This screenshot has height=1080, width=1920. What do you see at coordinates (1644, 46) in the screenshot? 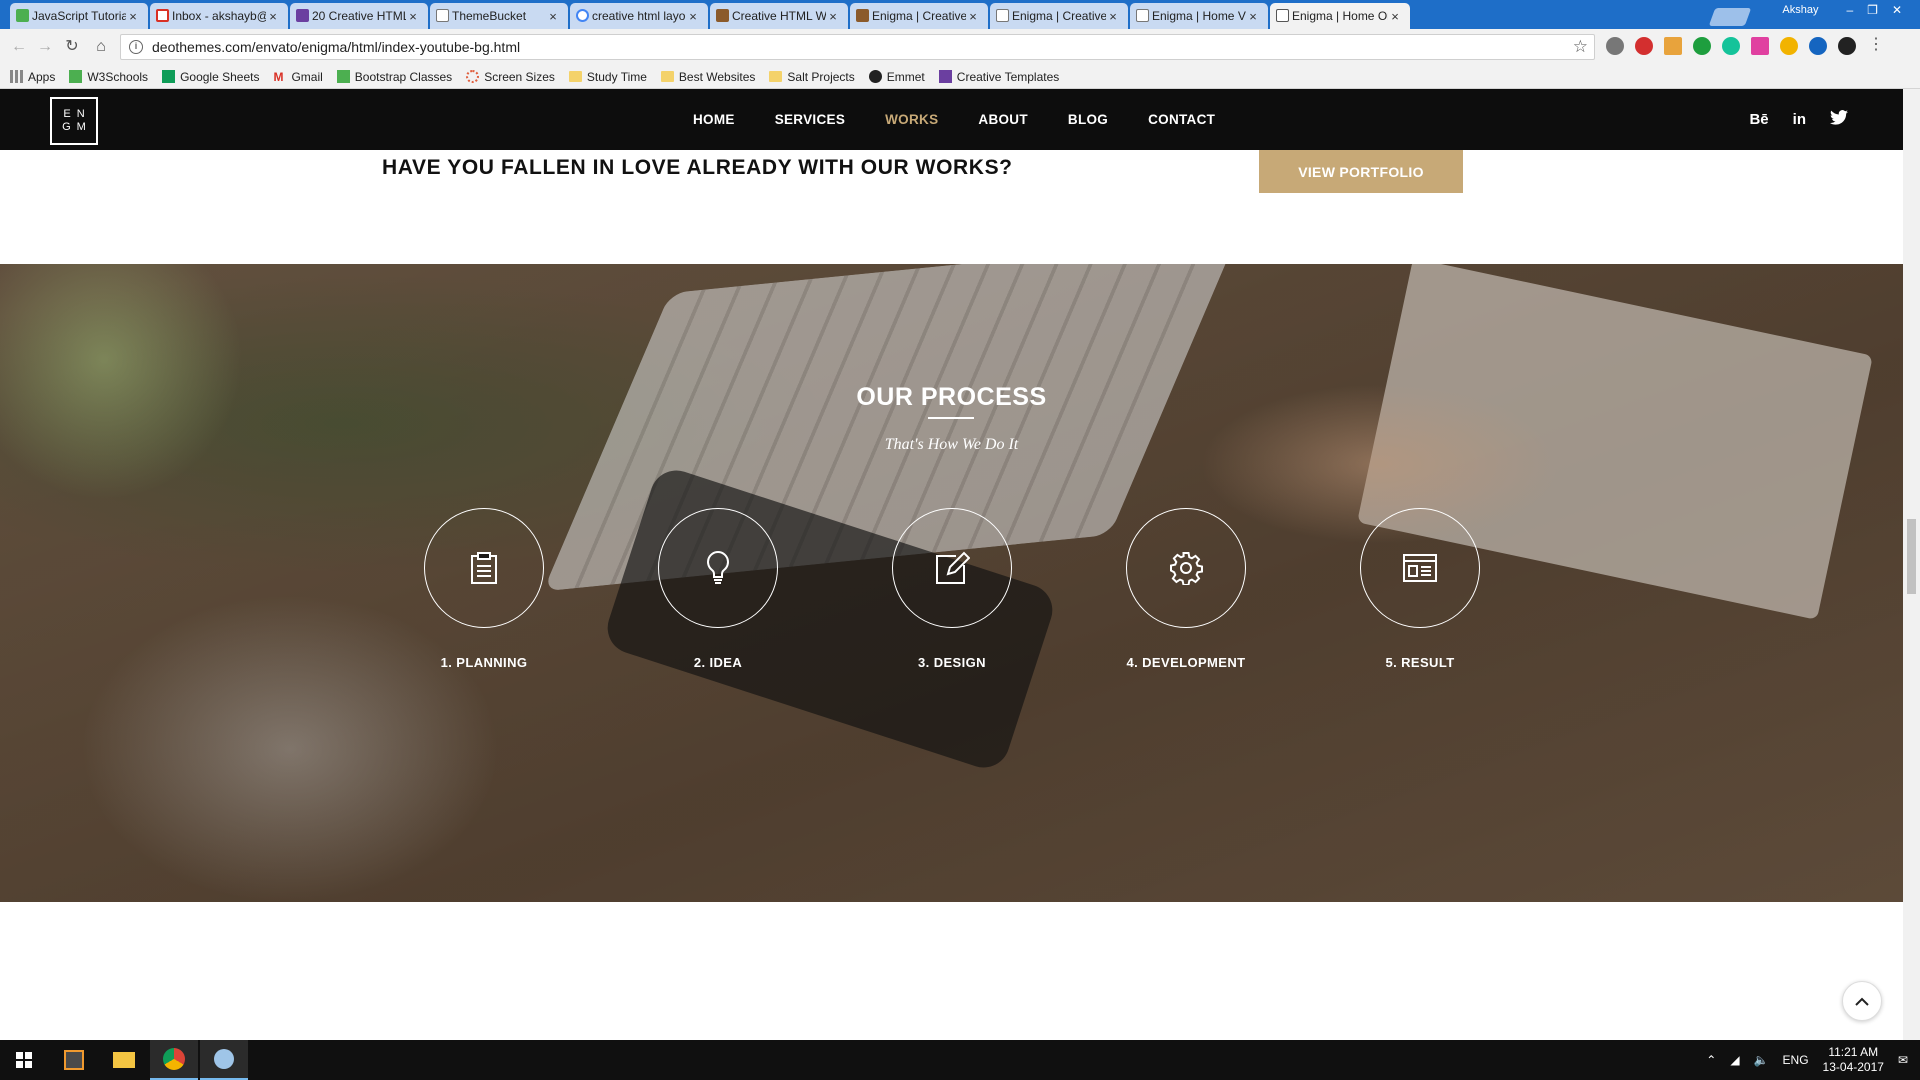
I see `adblock-icon` at bounding box center [1644, 46].